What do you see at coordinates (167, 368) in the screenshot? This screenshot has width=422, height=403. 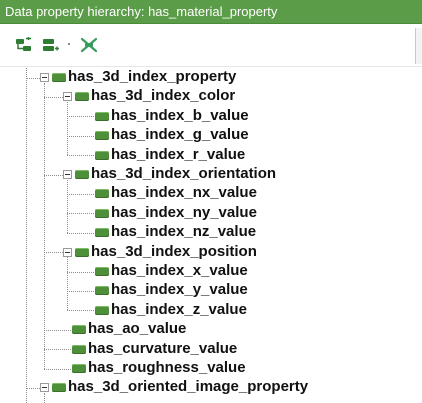 I see `tree-item-has-roughness-value: has_roughness_value` at bounding box center [167, 368].